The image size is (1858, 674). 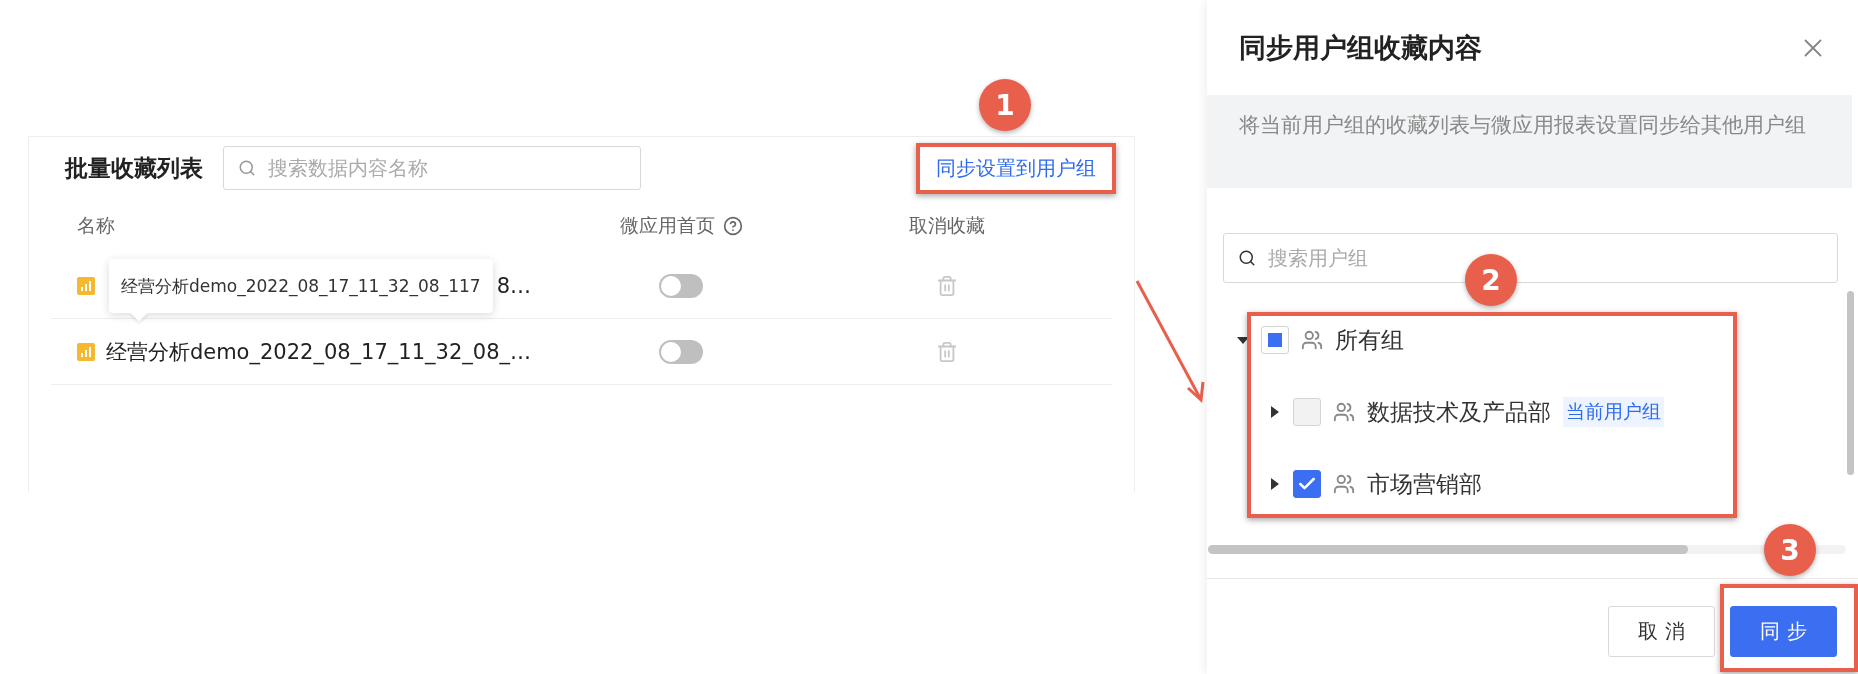 I want to click on description-text: 将当前用户组的收藏列表与微应用报表设置同步给其他用户组, so click(x=1523, y=125).